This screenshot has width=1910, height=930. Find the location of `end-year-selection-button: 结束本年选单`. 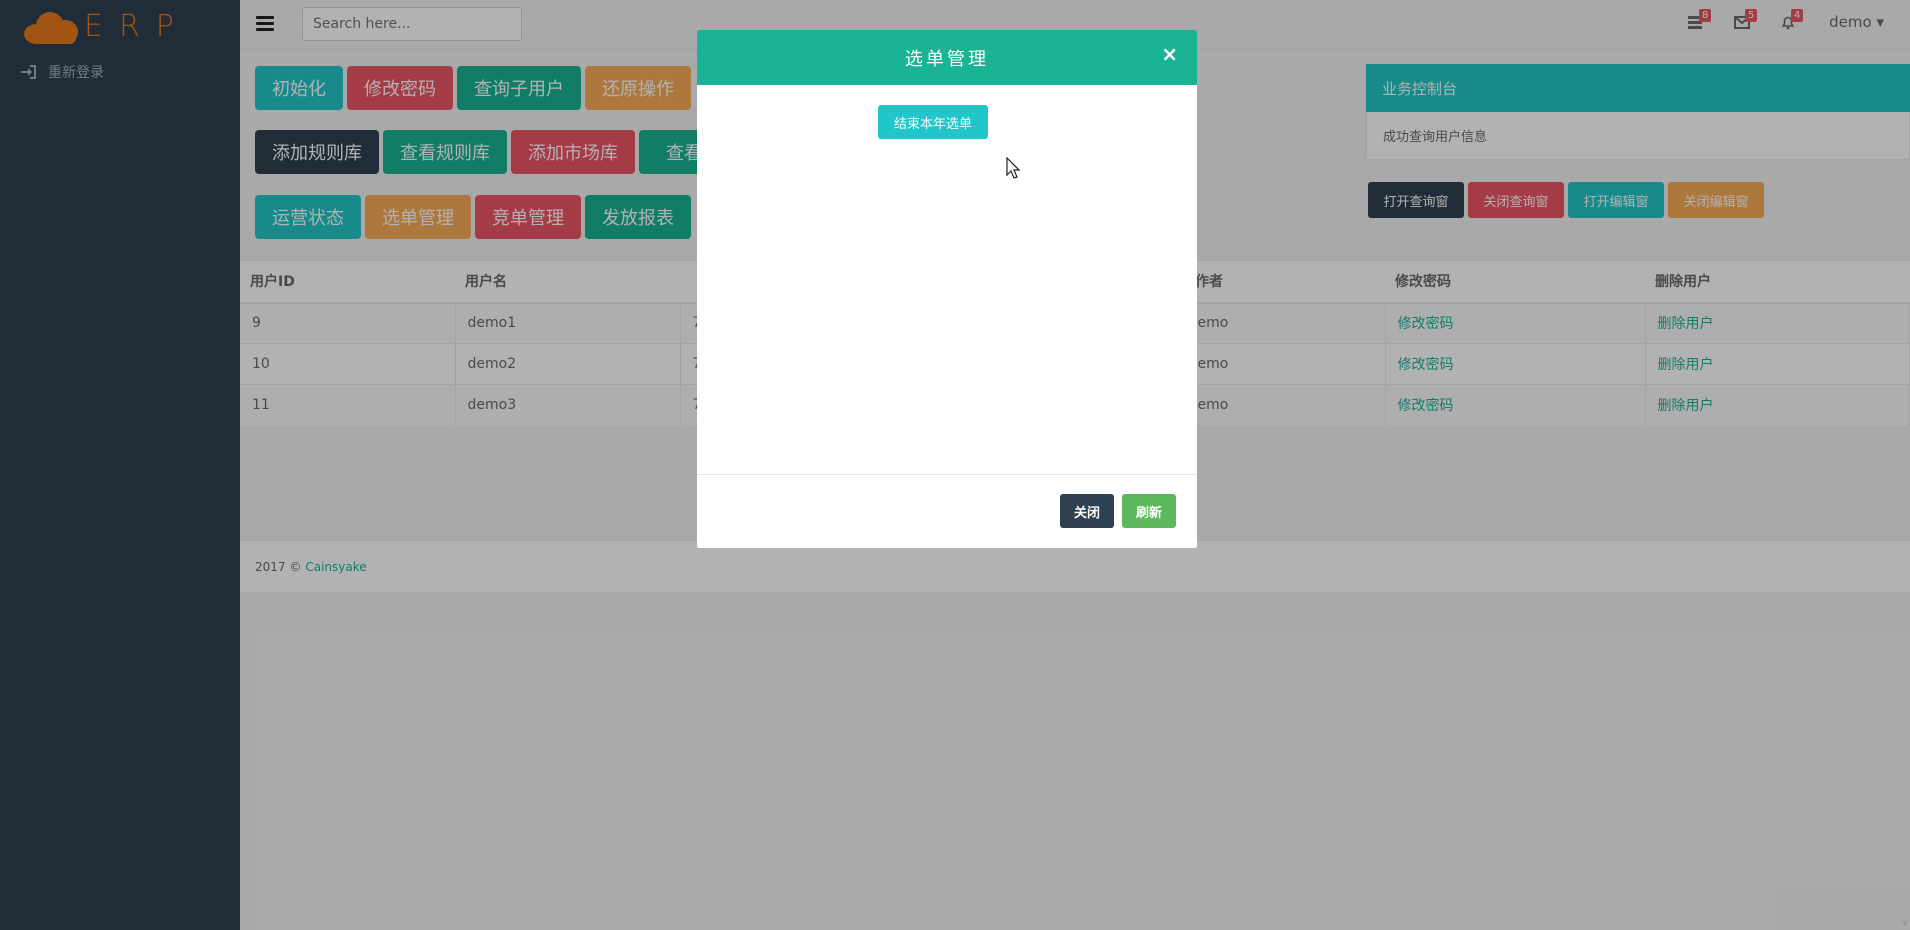

end-year-selection-button: 结束本年选单 is located at coordinates (933, 122).